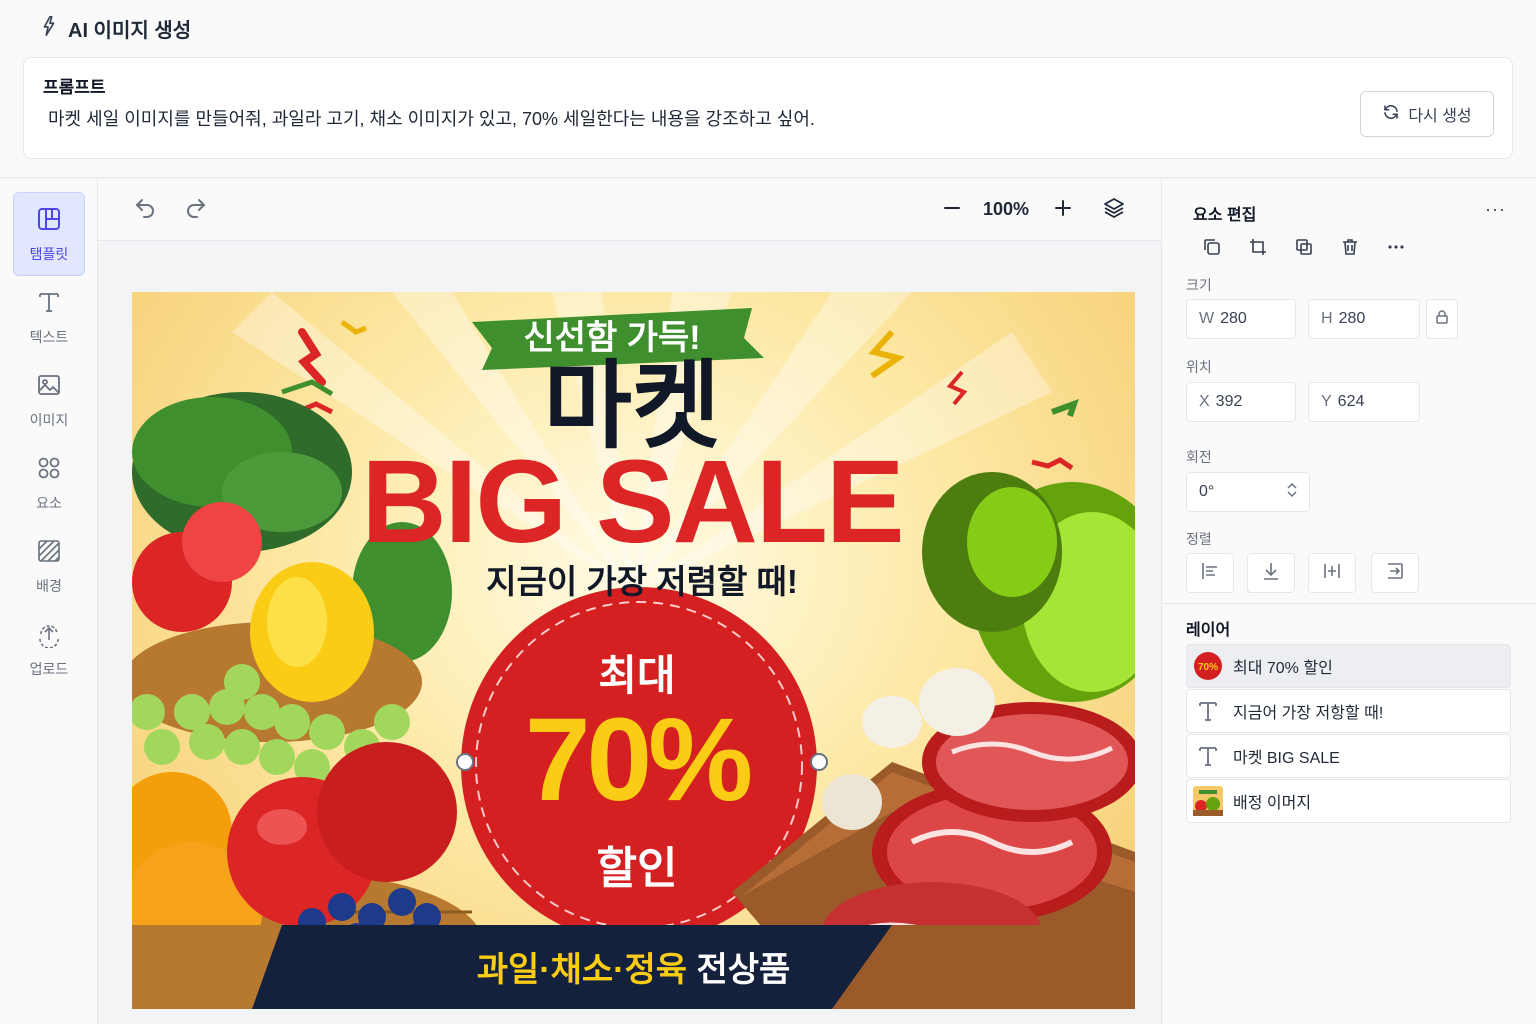  Describe the element at coordinates (1348, 666) in the screenshot. I see `layer-item: 70% 최대 70% 할인` at that location.